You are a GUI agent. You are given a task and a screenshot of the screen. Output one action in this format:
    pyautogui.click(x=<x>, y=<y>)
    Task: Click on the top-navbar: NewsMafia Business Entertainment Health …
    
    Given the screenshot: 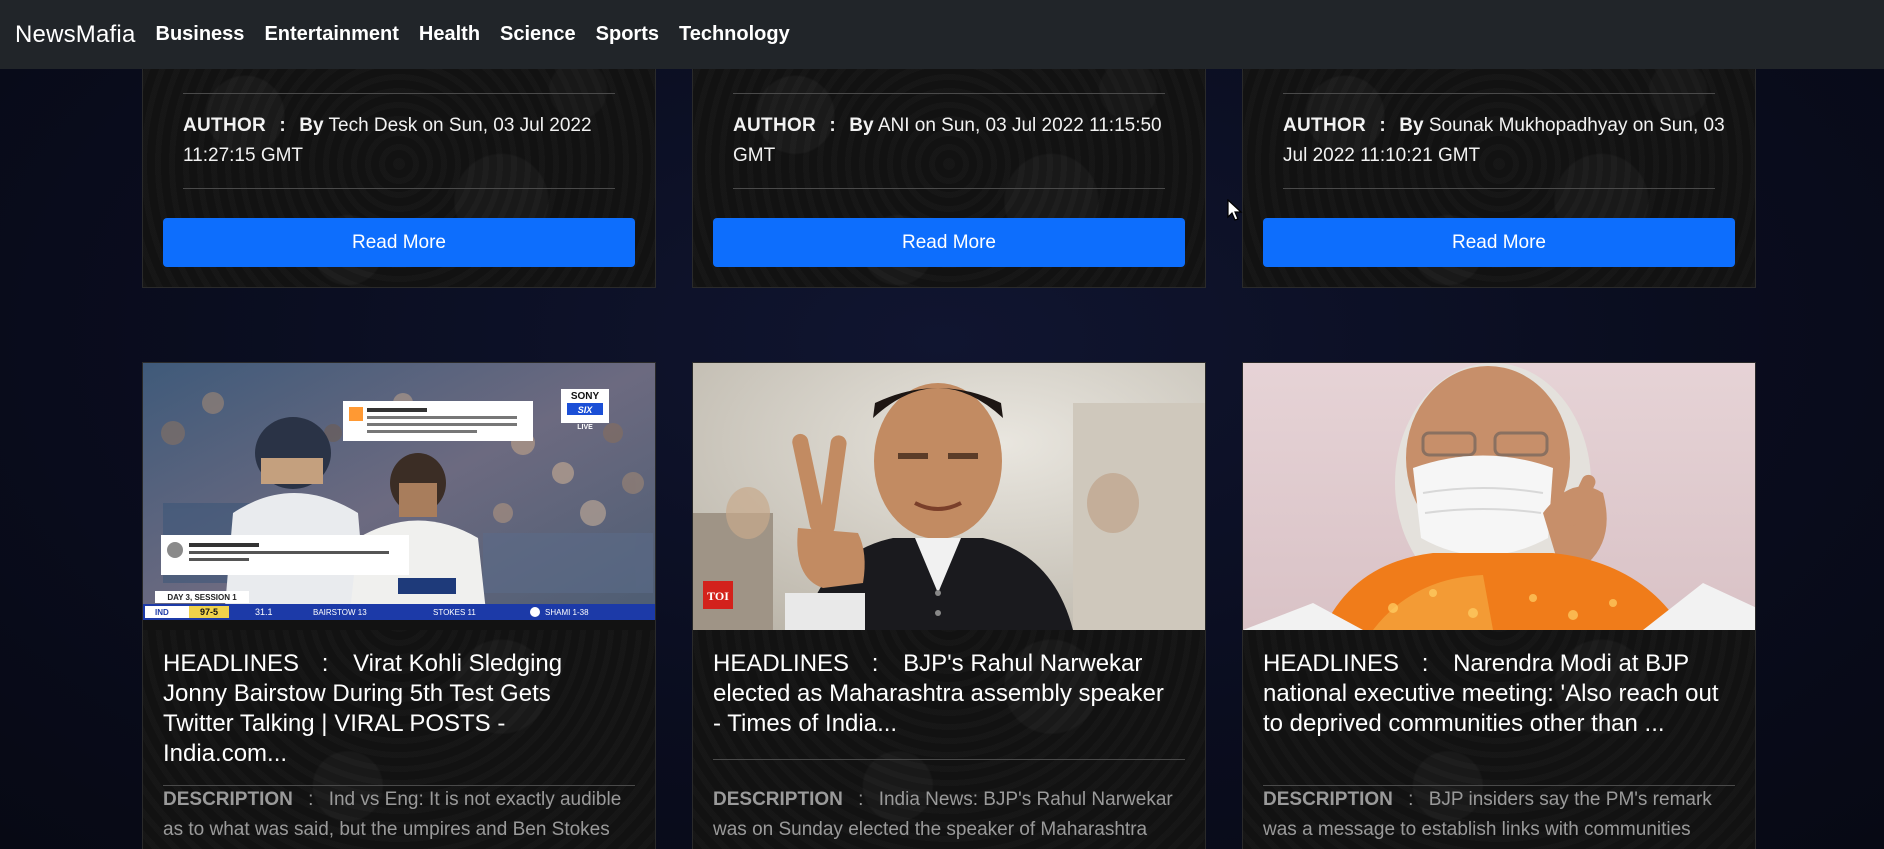 What is the action you would take?
    pyautogui.click(x=942, y=34)
    